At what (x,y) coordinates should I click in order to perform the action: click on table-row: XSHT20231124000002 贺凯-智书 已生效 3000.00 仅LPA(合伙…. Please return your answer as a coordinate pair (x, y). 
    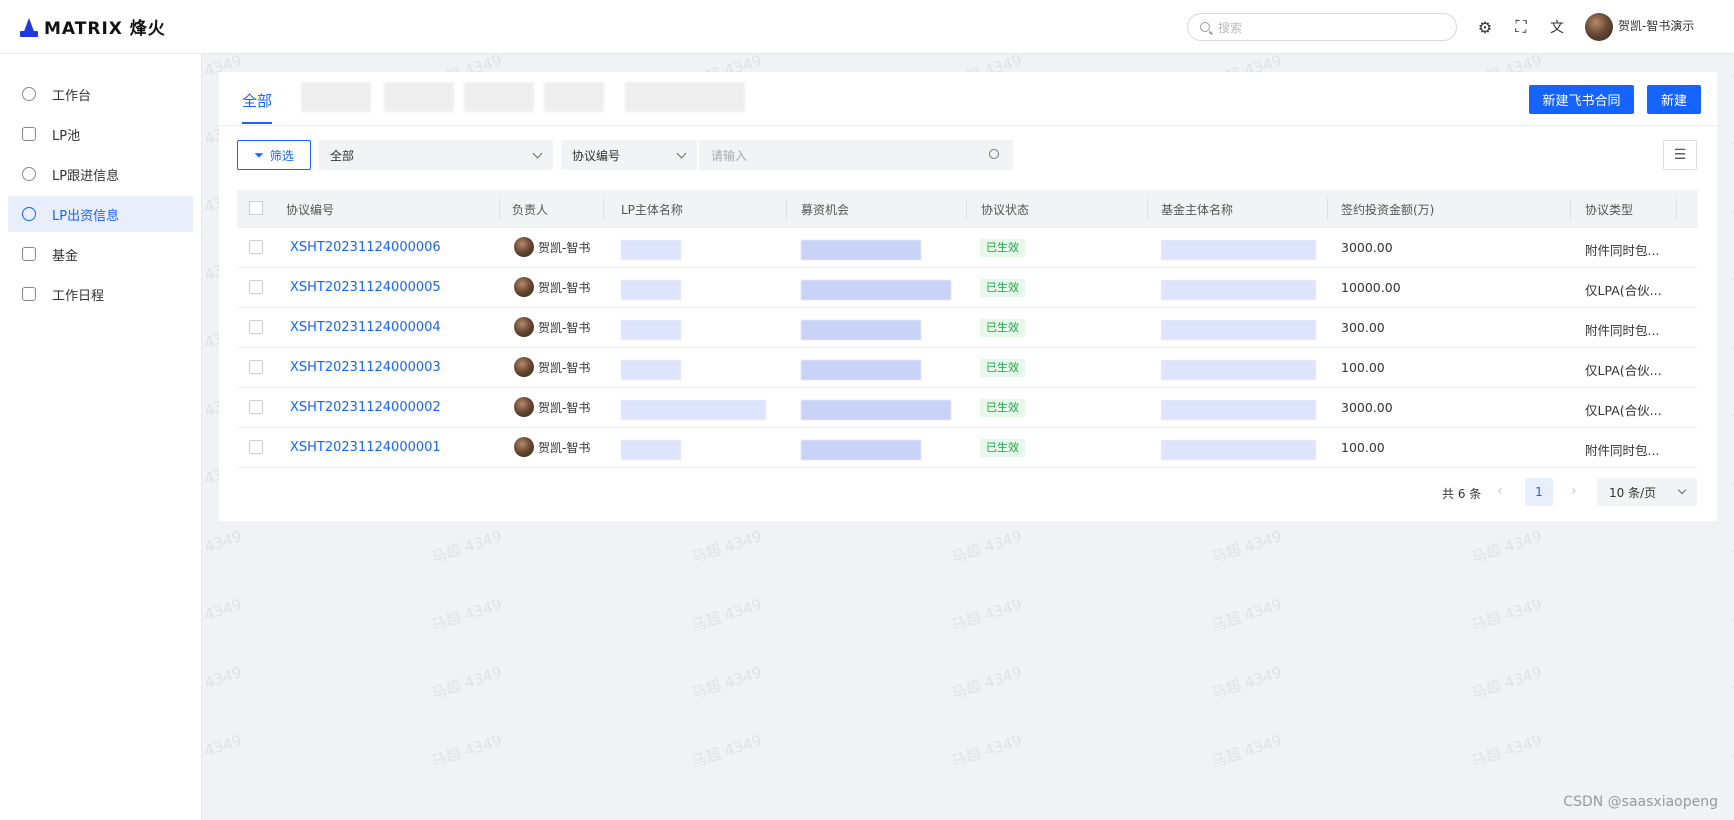
    Looking at the image, I should click on (967, 408).